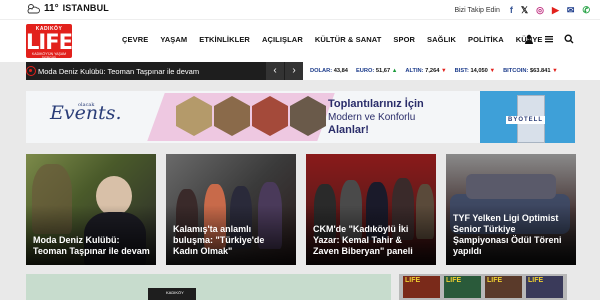 The image size is (600, 300). Describe the element at coordinates (569, 39) in the screenshot. I see `search-icon` at that location.